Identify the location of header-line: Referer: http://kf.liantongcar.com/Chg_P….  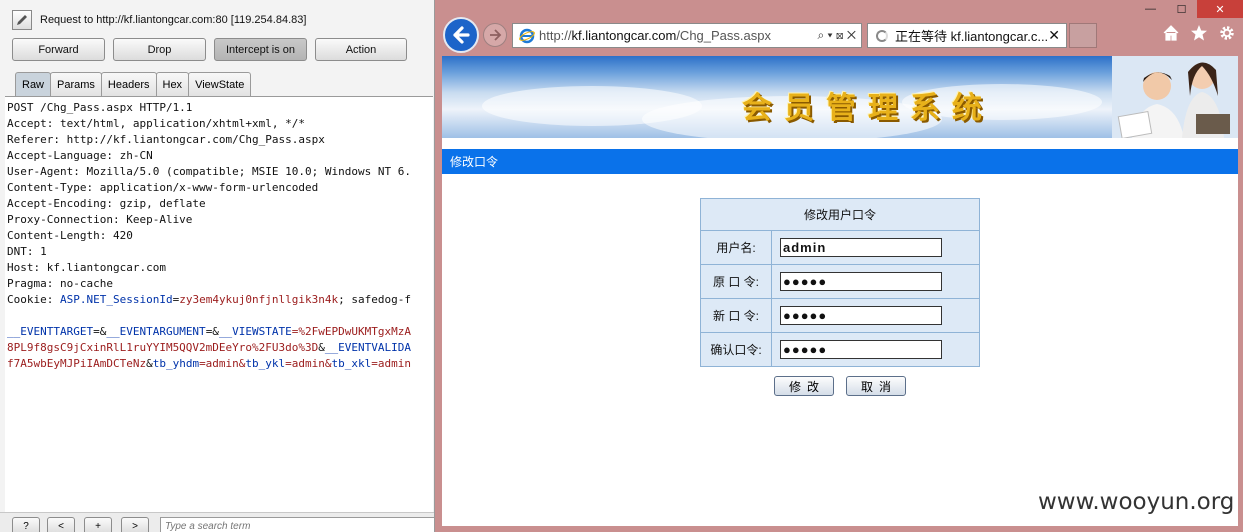
(166, 139).